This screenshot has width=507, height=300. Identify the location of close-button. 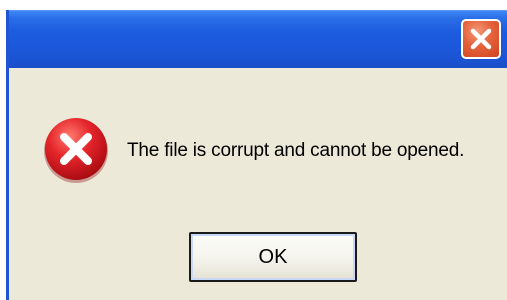
(481, 39).